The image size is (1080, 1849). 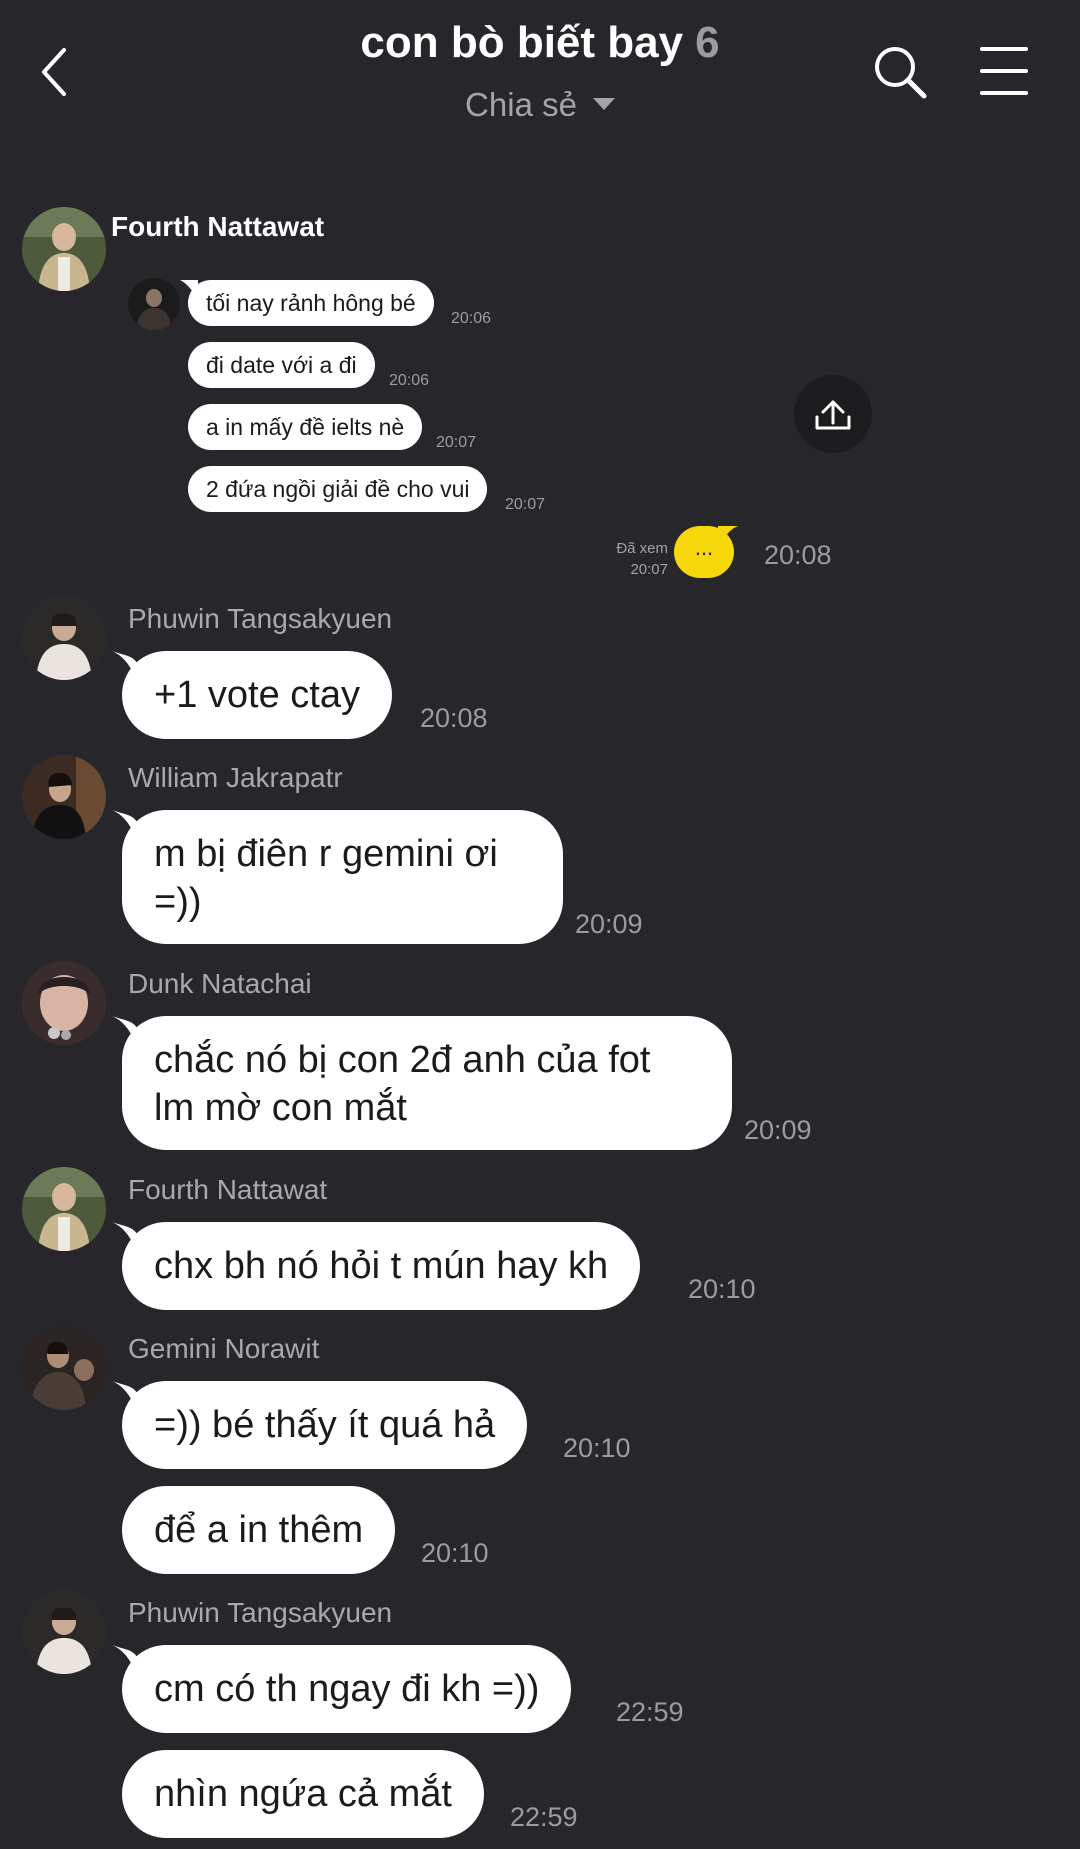 What do you see at coordinates (521, 104) in the screenshot?
I see `share-label: Chia sẻ` at bounding box center [521, 104].